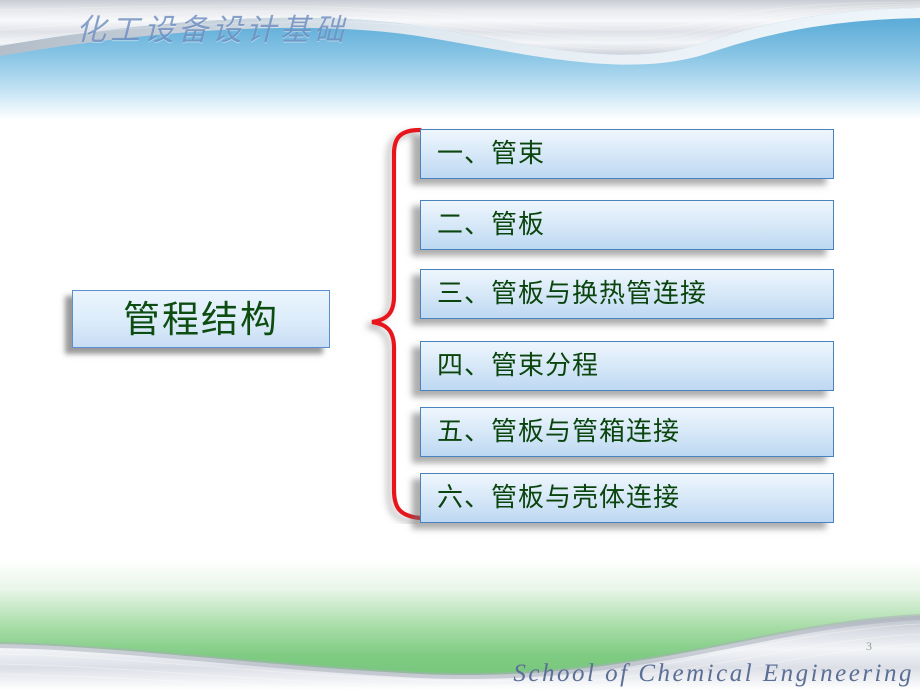 The height and width of the screenshot is (690, 920). Describe the element at coordinates (627, 366) in the screenshot. I see `list-item: 四、管束分程` at that location.